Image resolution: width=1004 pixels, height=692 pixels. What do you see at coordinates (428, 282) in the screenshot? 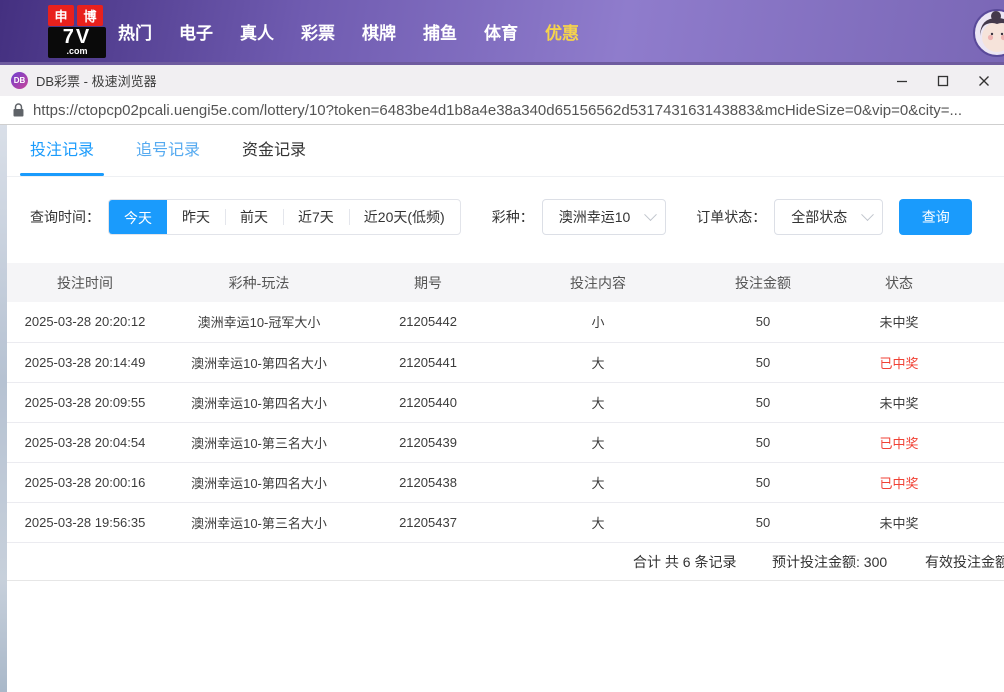
I see `col-header-issue: 期号` at bounding box center [428, 282].